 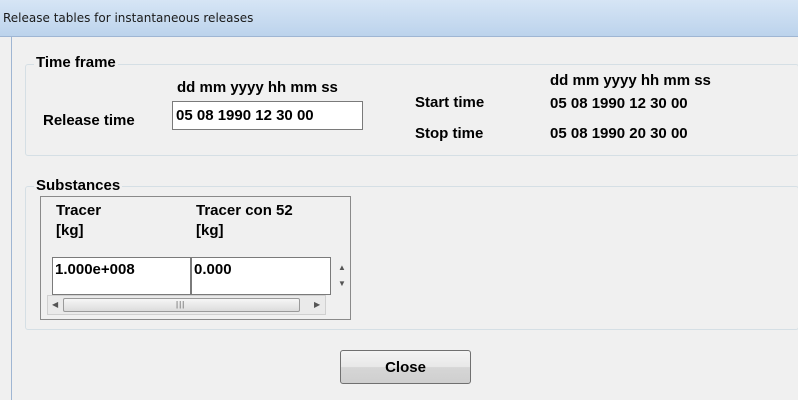 I want to click on stop-time-label: Stop time, so click(x=449, y=133).